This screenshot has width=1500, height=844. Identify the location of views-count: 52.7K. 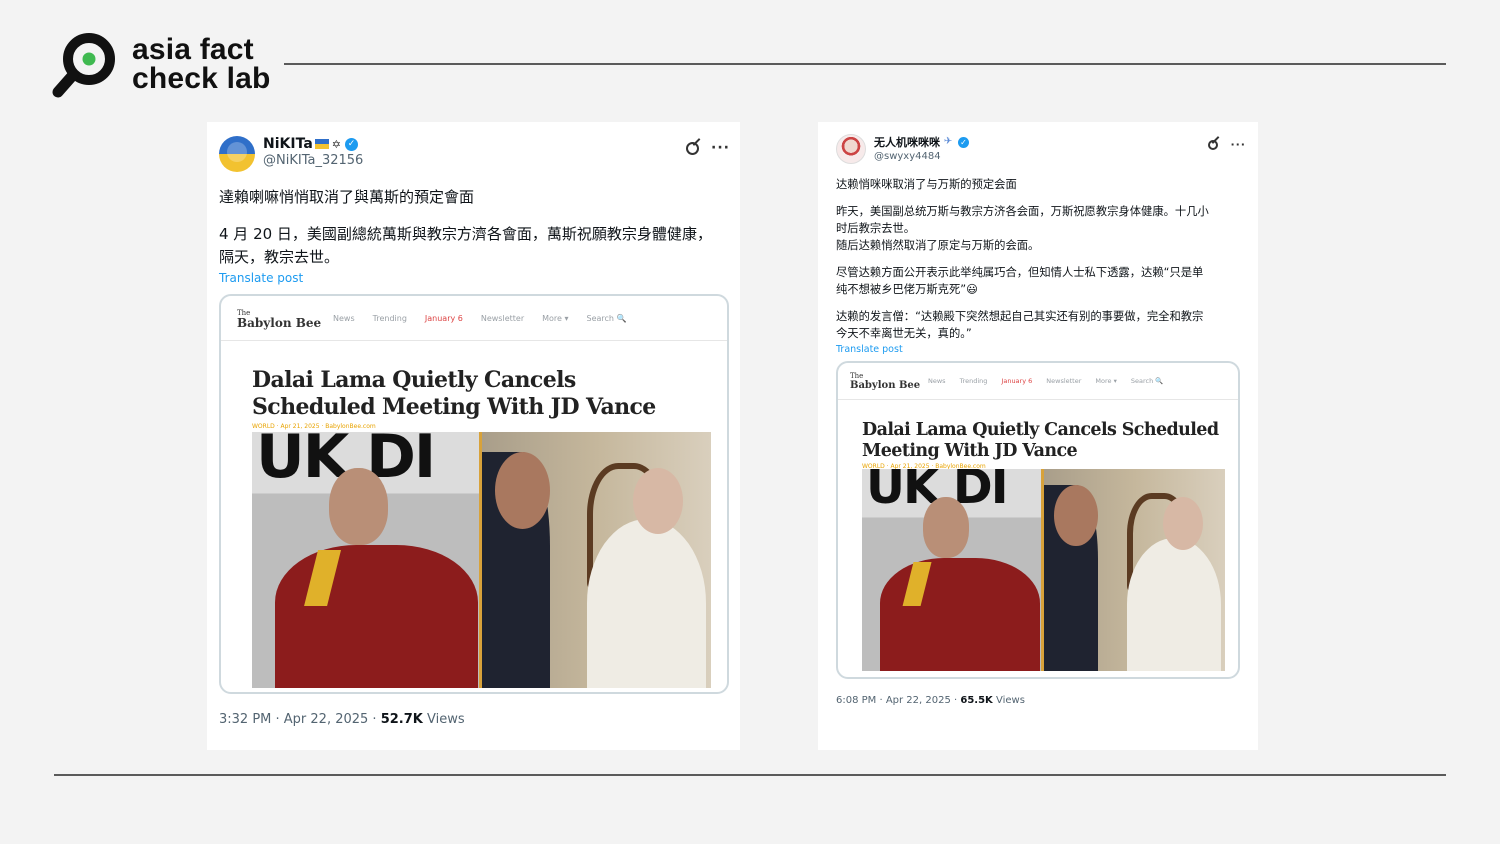
(401, 719).